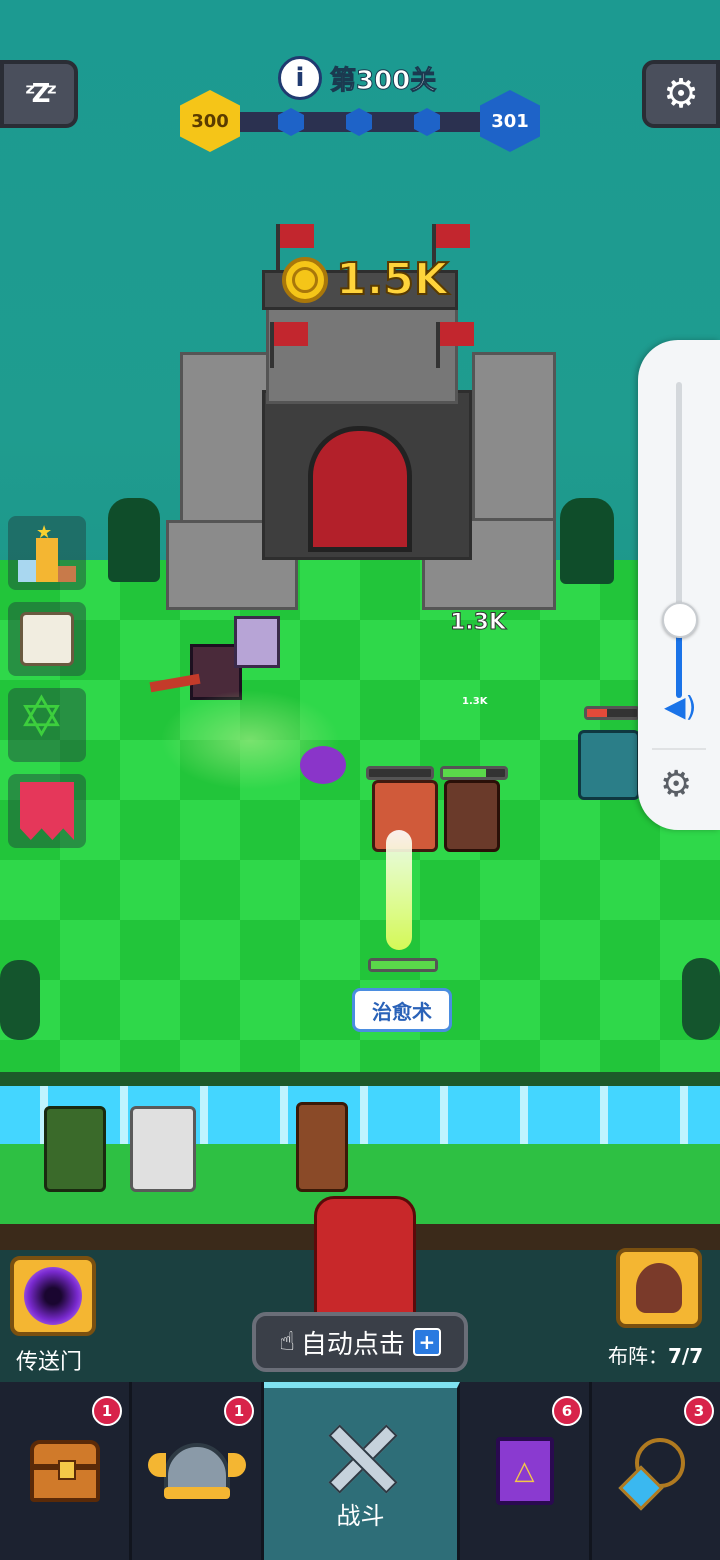 Image resolution: width=720 pixels, height=1560 pixels. I want to click on current-level-number: 300, so click(210, 121).